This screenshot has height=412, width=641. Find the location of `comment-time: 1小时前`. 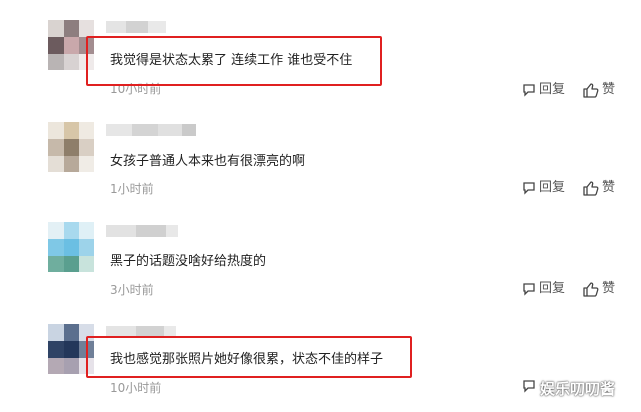

comment-time: 1小时前 is located at coordinates (132, 189).